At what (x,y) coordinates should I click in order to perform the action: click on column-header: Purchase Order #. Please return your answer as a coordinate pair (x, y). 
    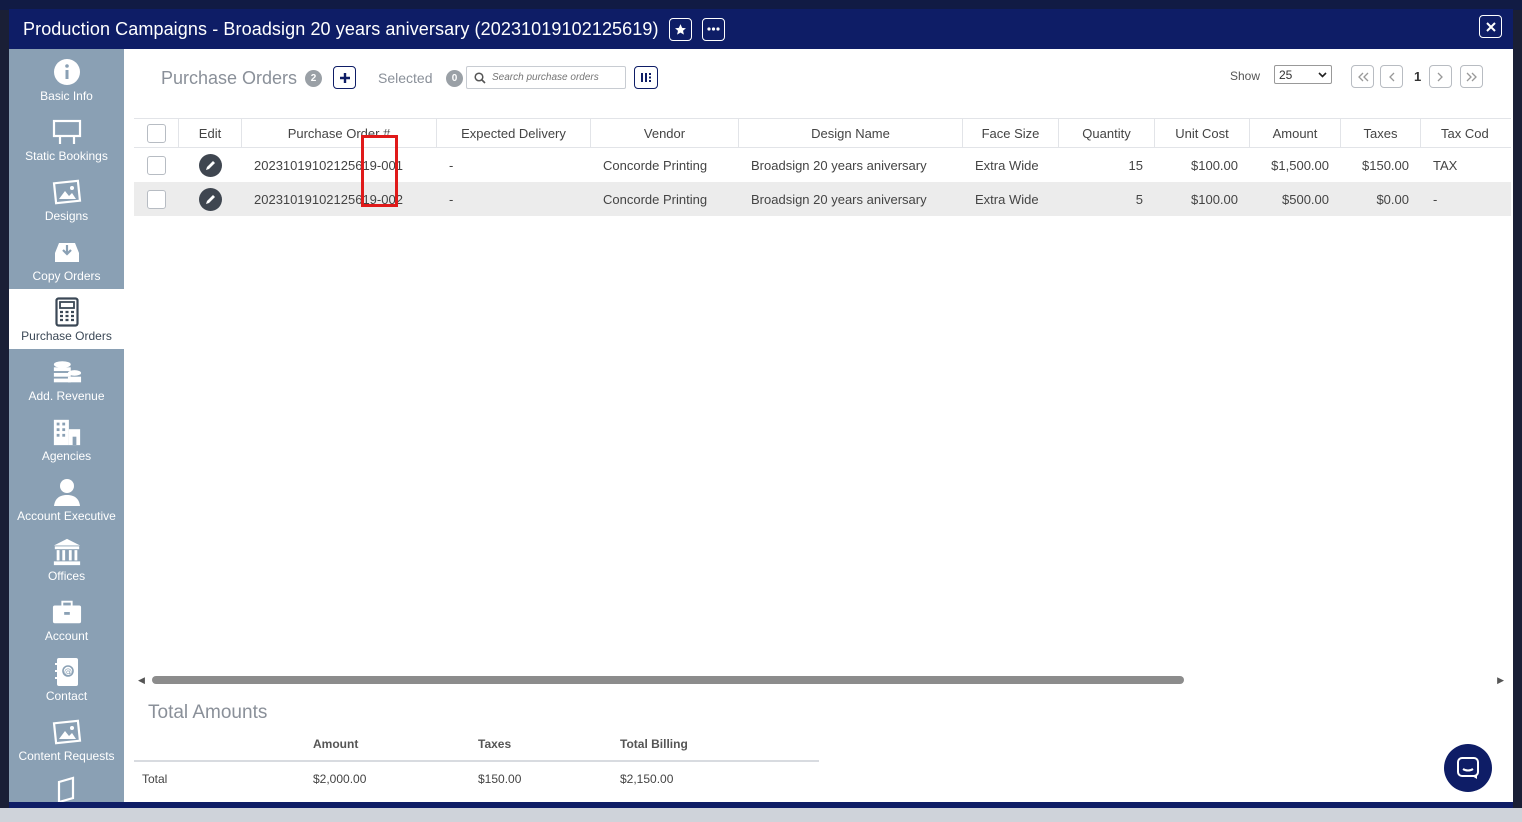
    Looking at the image, I should click on (339, 133).